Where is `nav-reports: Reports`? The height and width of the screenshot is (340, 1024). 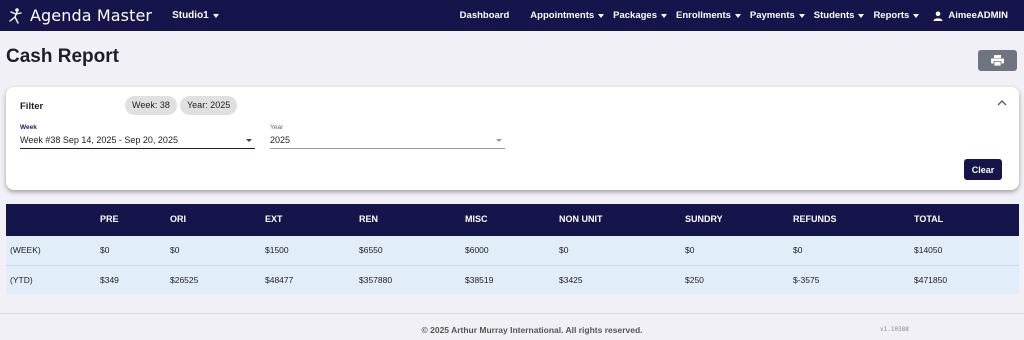
nav-reports: Reports is located at coordinates (896, 15).